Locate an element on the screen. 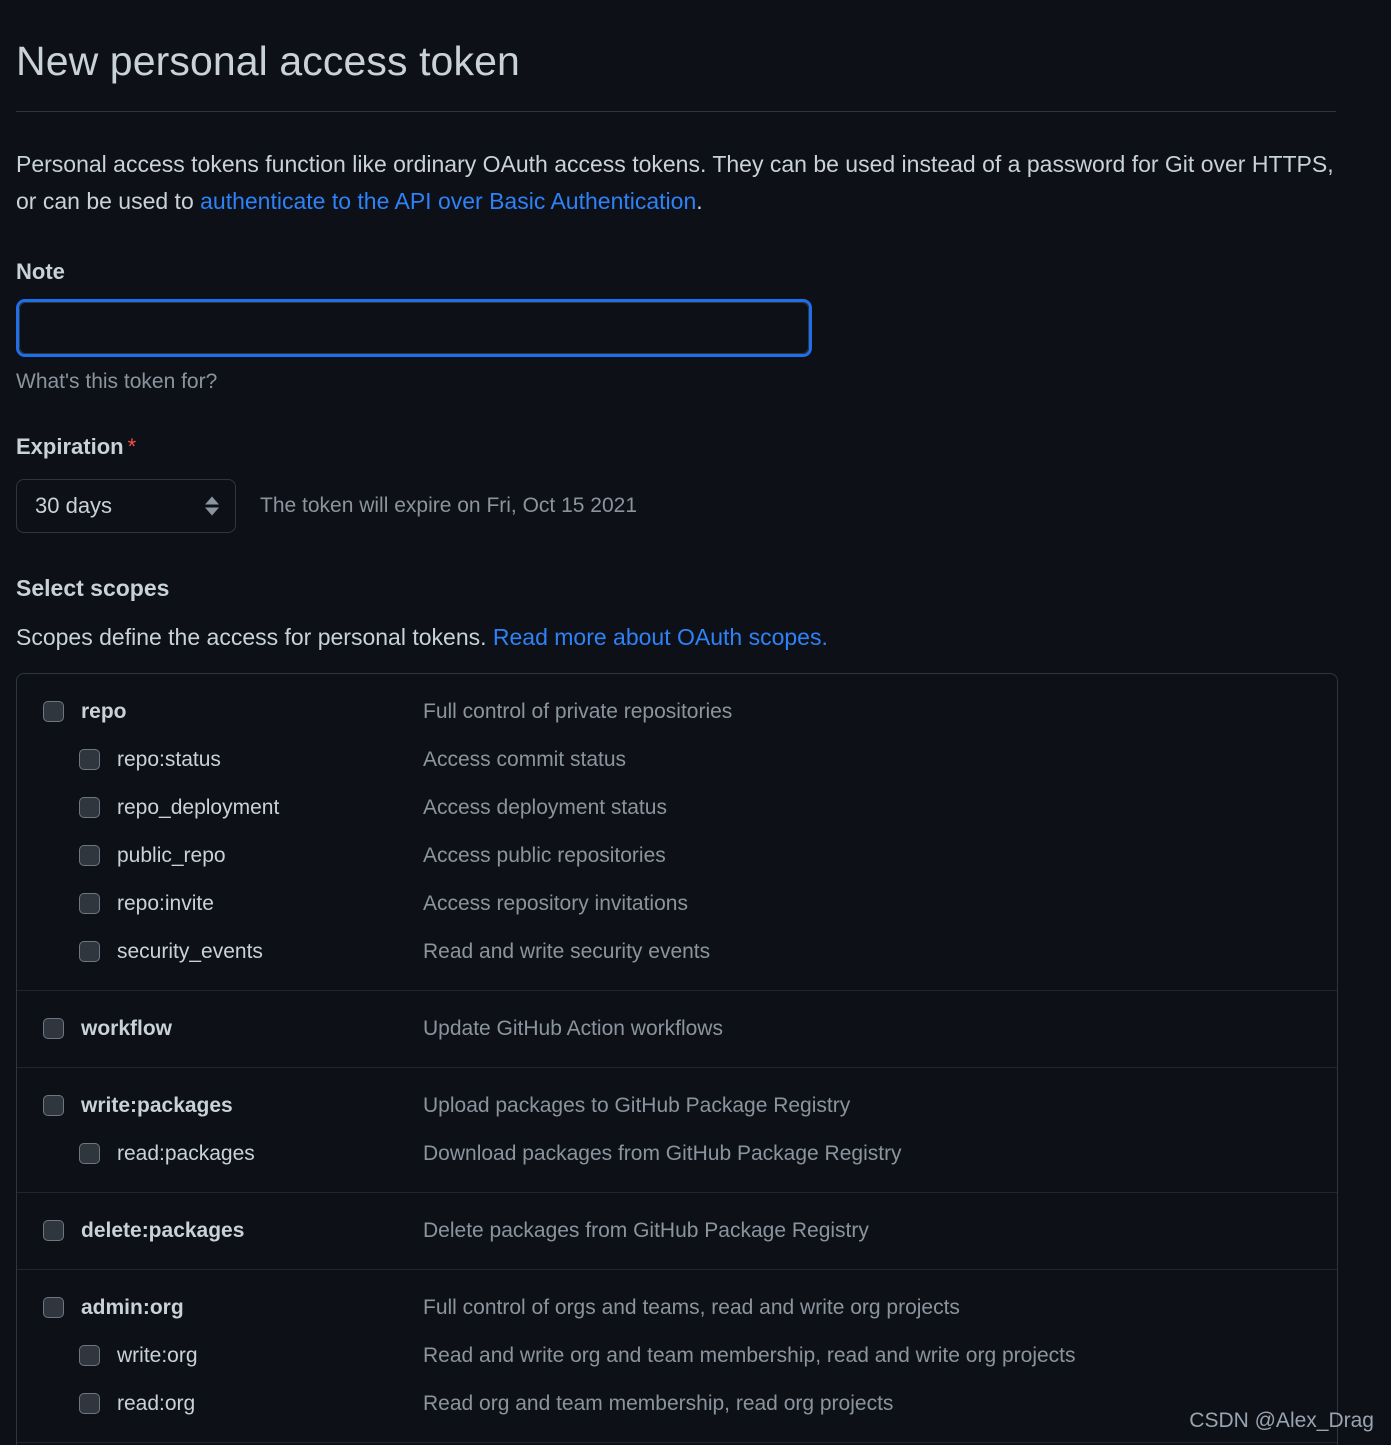 The width and height of the screenshot is (1391, 1445). checkbox-write:packages is located at coordinates (53, 1106).